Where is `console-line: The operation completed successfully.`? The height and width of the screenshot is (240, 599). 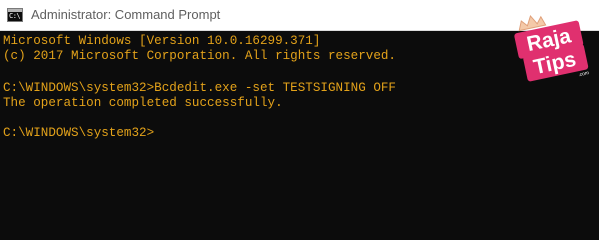
console-line: The operation completed successfully. is located at coordinates (143, 103).